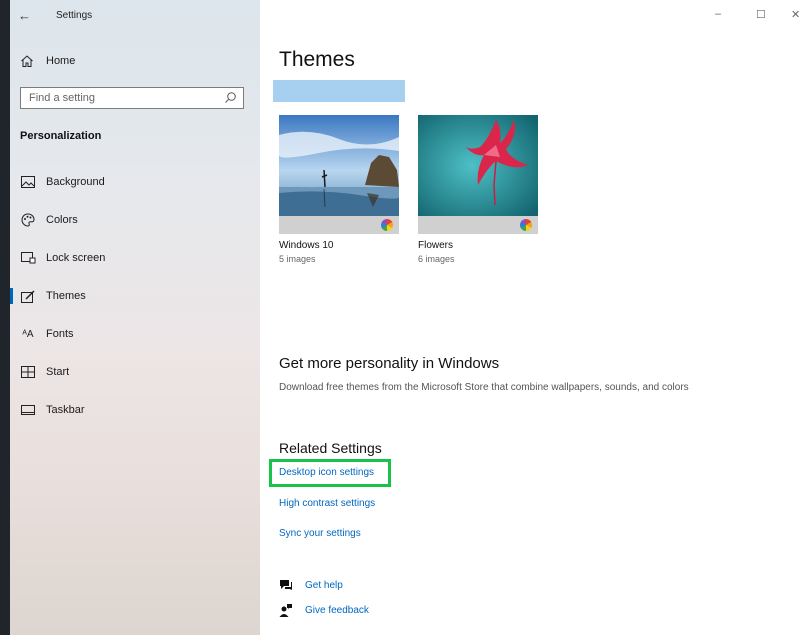  I want to click on window-title: Settings, so click(74, 15).